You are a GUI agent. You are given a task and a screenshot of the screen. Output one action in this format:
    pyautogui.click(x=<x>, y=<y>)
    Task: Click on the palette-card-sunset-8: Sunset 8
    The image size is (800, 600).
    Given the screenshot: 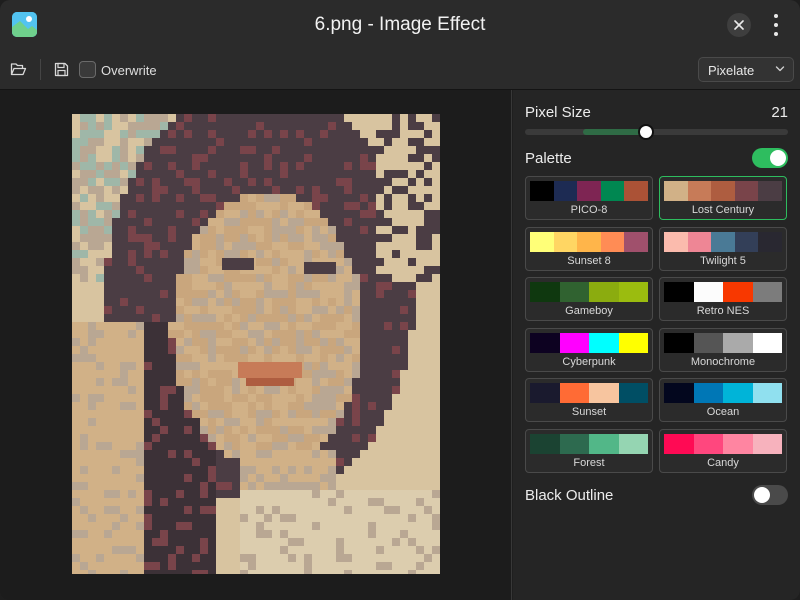 What is the action you would take?
    pyautogui.click(x=589, y=248)
    